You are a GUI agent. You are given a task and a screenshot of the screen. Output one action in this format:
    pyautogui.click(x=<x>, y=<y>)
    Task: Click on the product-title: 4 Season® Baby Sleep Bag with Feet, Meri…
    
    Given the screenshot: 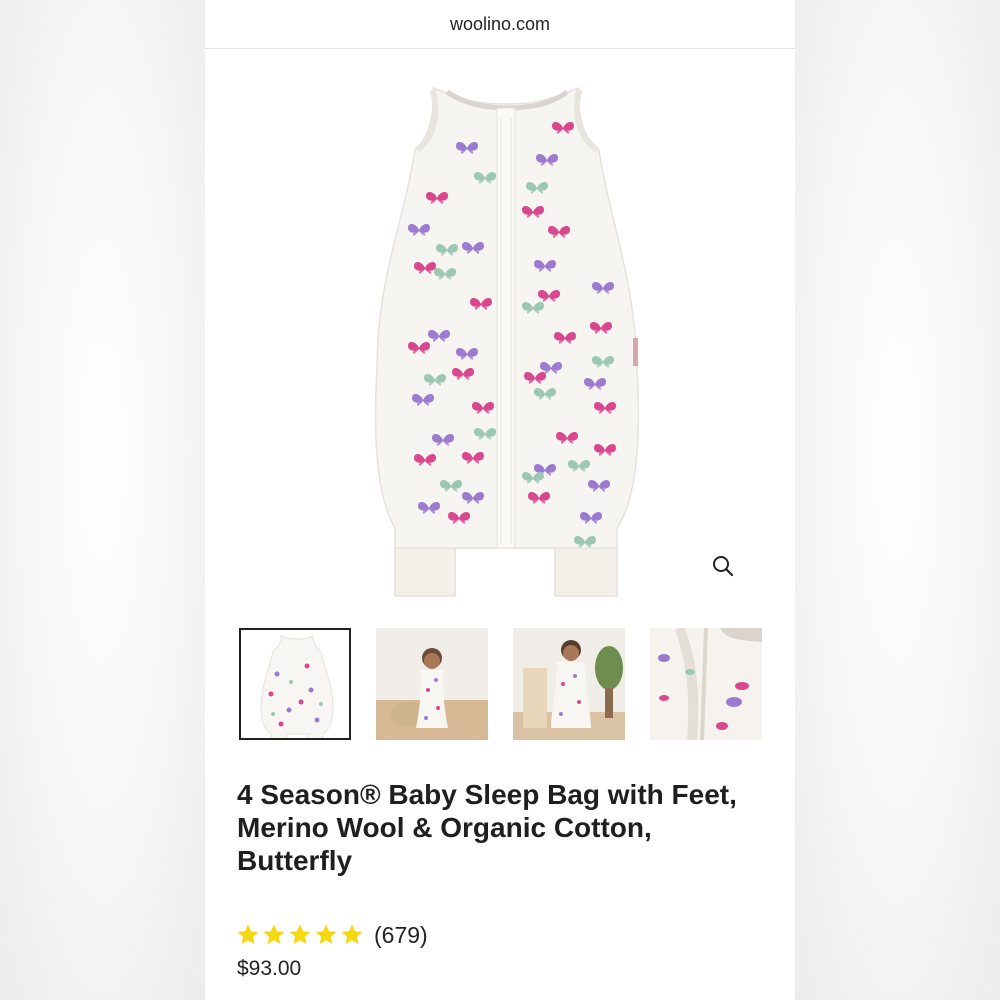 What is the action you would take?
    pyautogui.click(x=487, y=827)
    